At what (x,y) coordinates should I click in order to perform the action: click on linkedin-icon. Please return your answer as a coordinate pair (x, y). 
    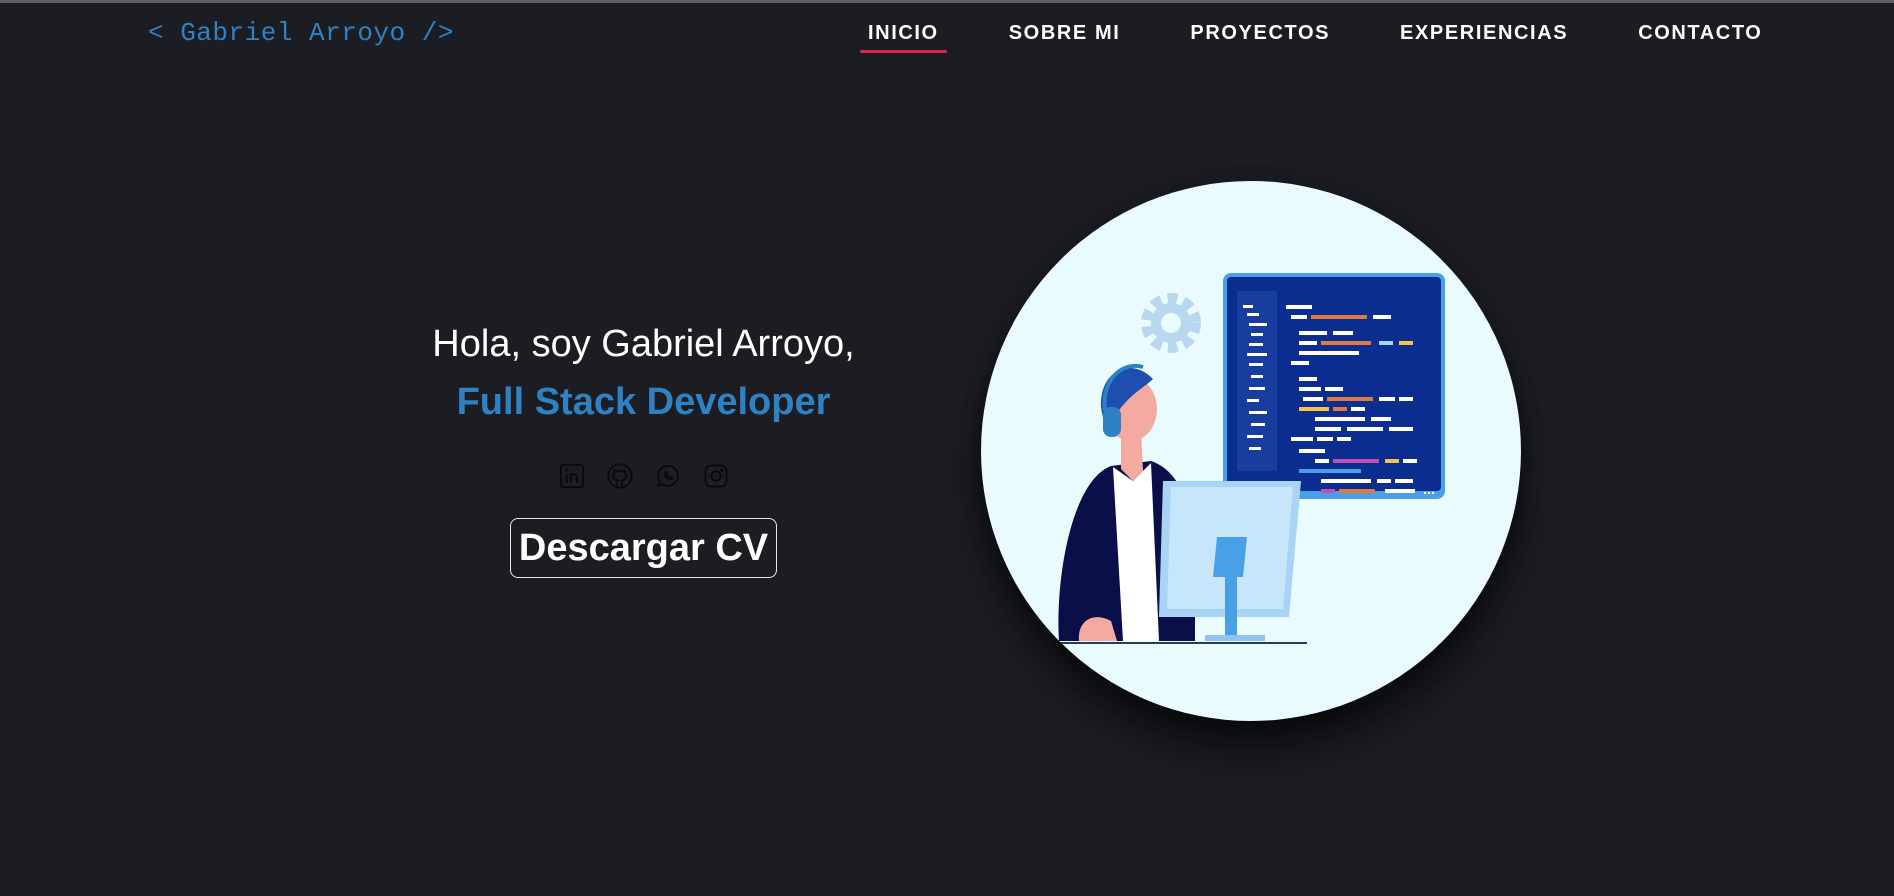
    Looking at the image, I should click on (572, 476).